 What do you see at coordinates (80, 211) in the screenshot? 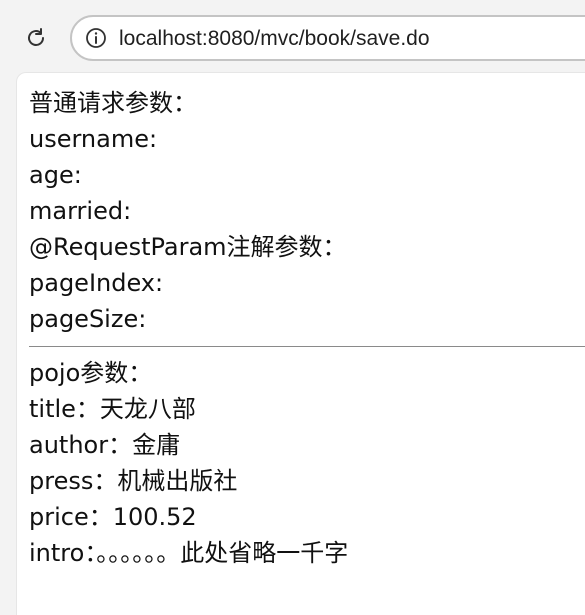
I see `married-line: married:` at bounding box center [80, 211].